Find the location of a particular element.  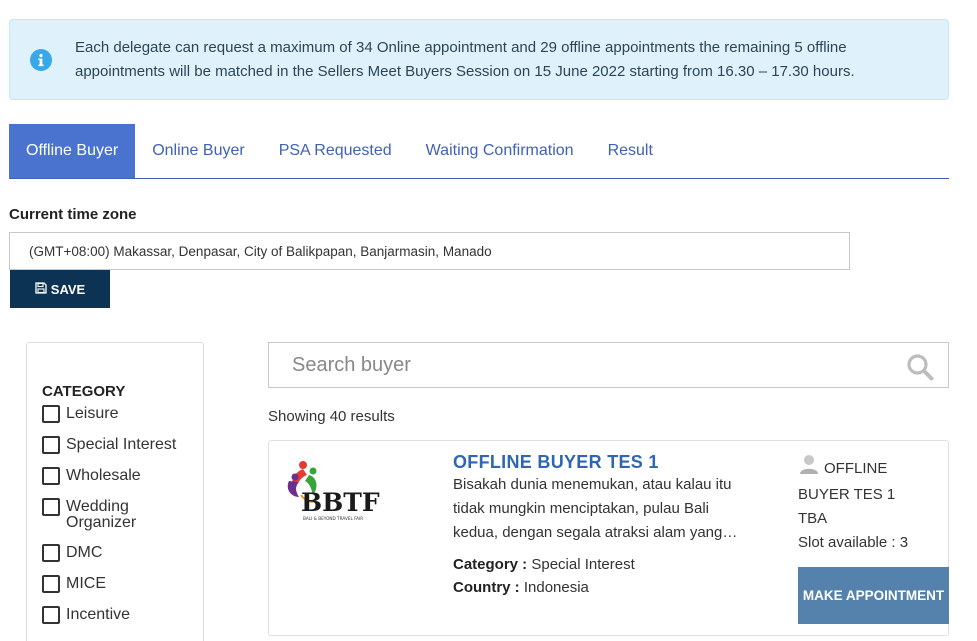

category-wedding-organizer: Wedding Organizer is located at coordinates (122, 514).